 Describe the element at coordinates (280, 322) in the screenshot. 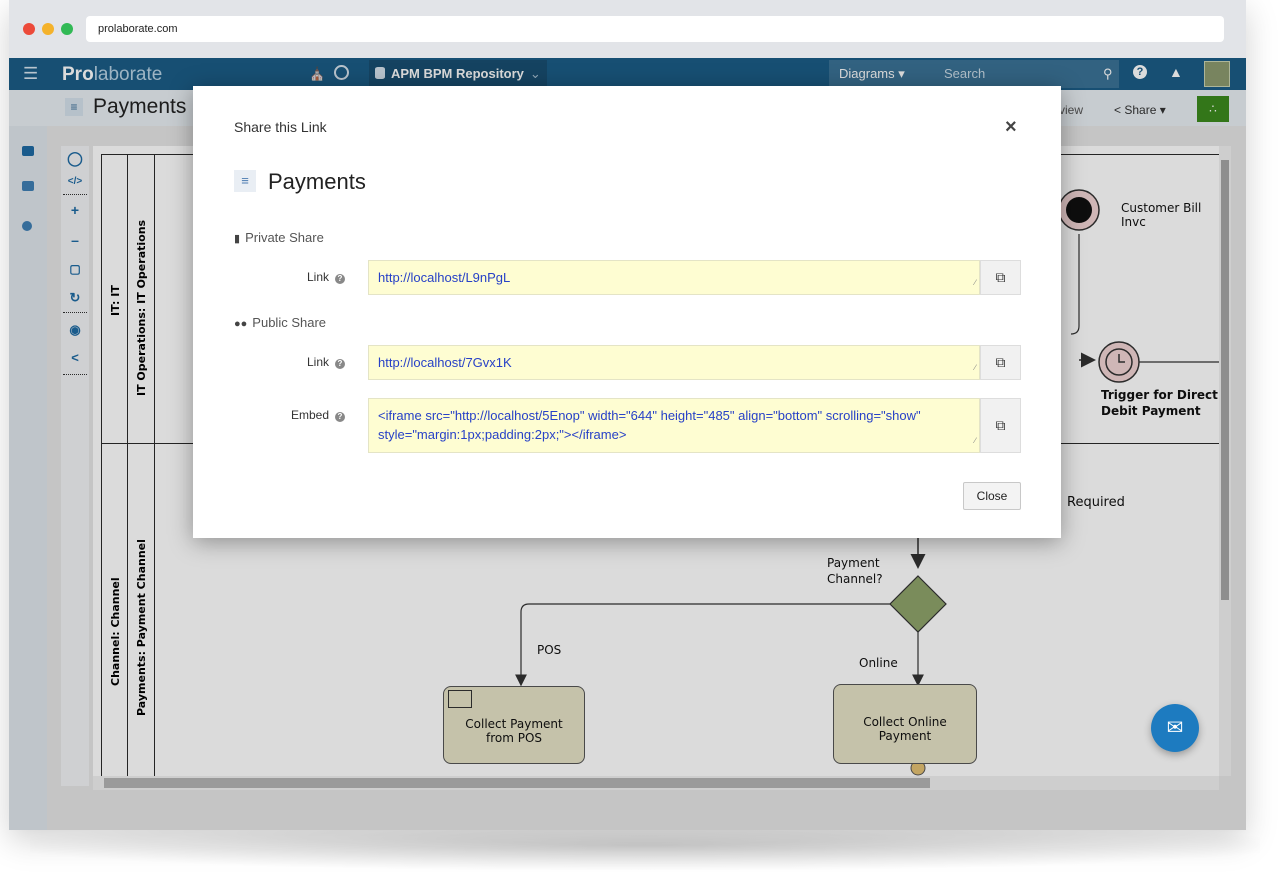

I see `public-share-heading: ●● Public Share` at that location.